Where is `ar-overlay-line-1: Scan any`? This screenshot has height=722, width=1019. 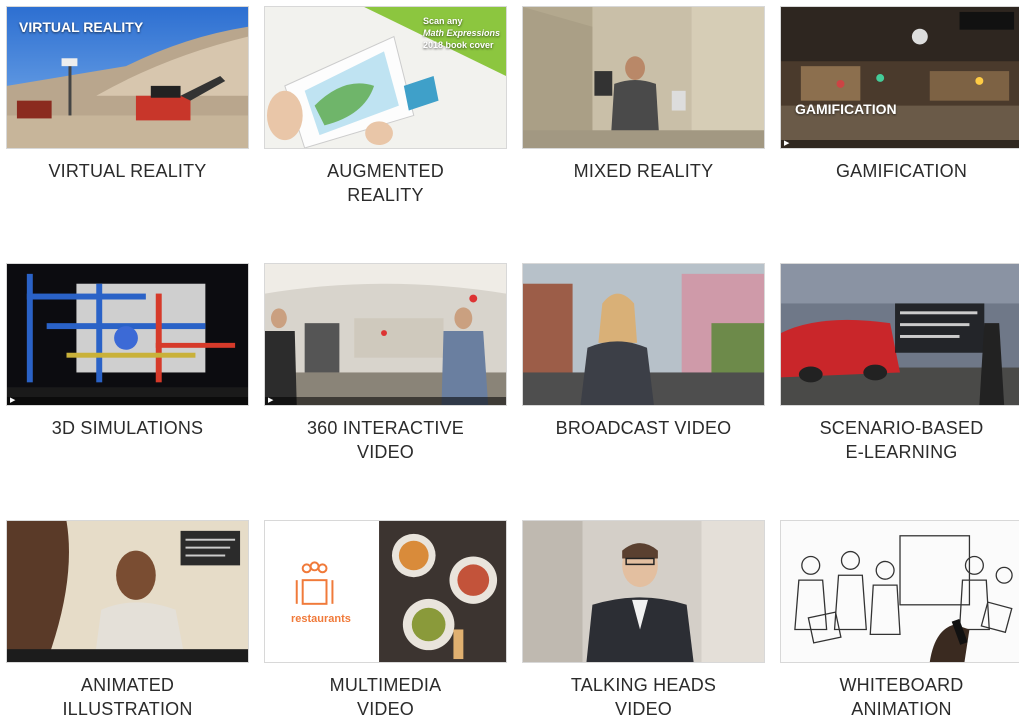
ar-overlay-line-1: Scan any is located at coordinates (442, 21).